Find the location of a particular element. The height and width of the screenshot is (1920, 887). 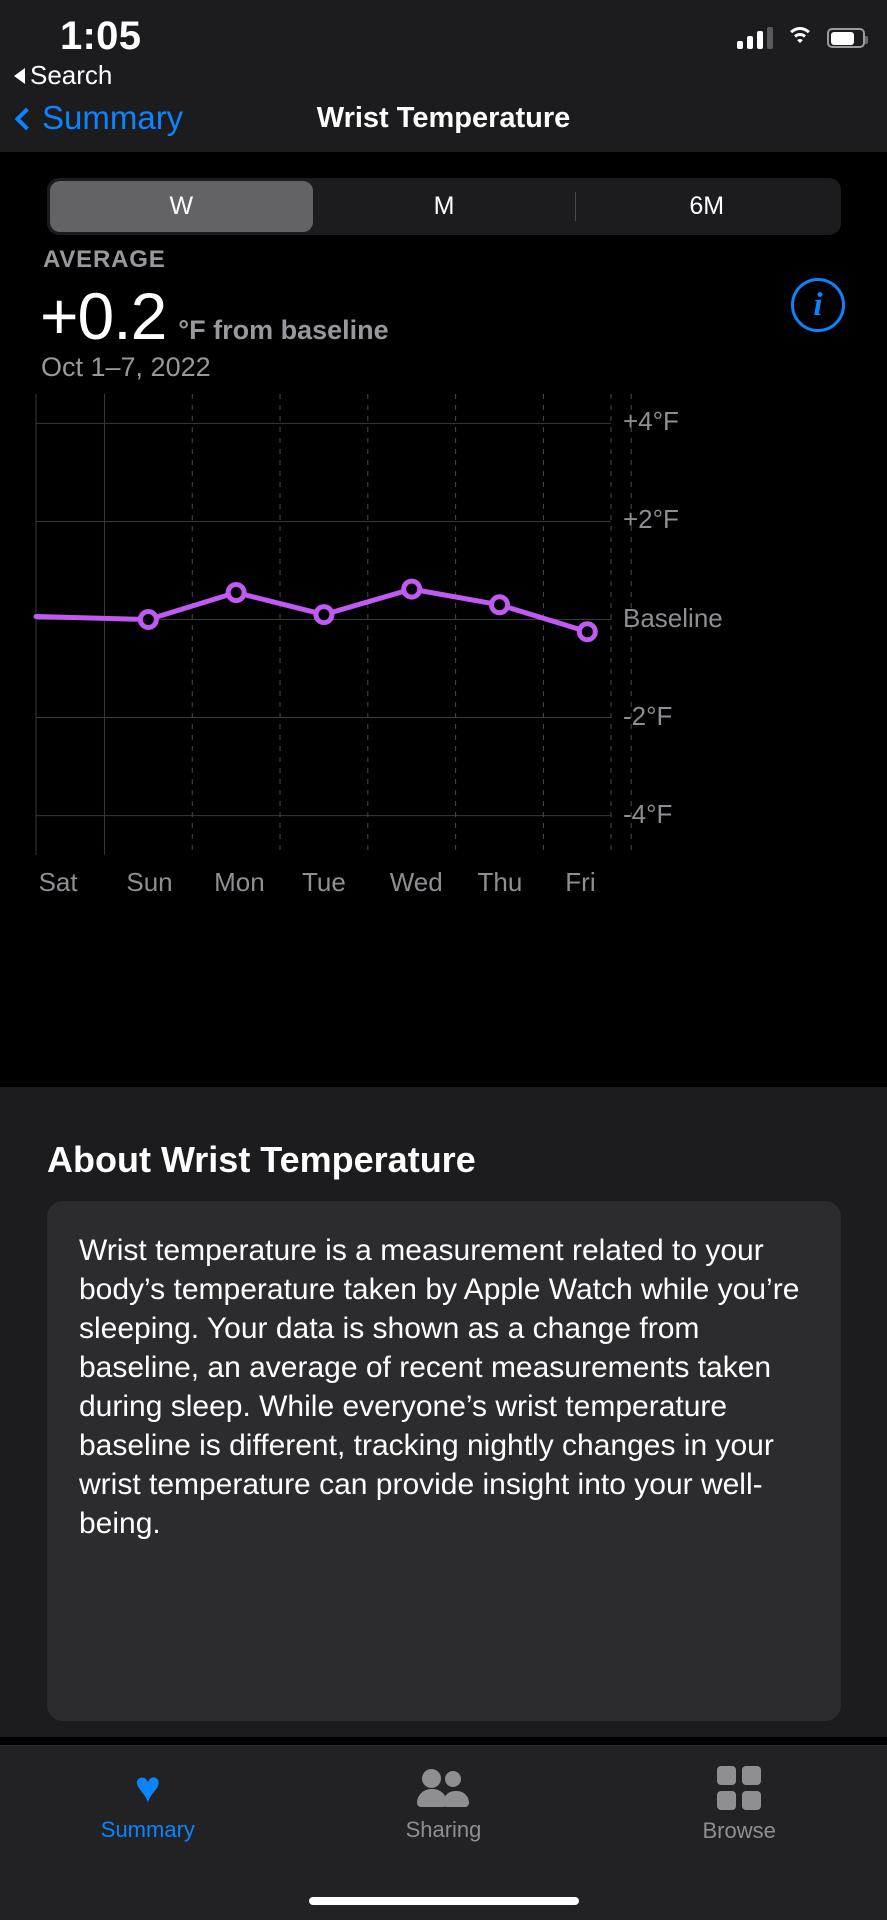

home-indicator is located at coordinates (443, 1901).